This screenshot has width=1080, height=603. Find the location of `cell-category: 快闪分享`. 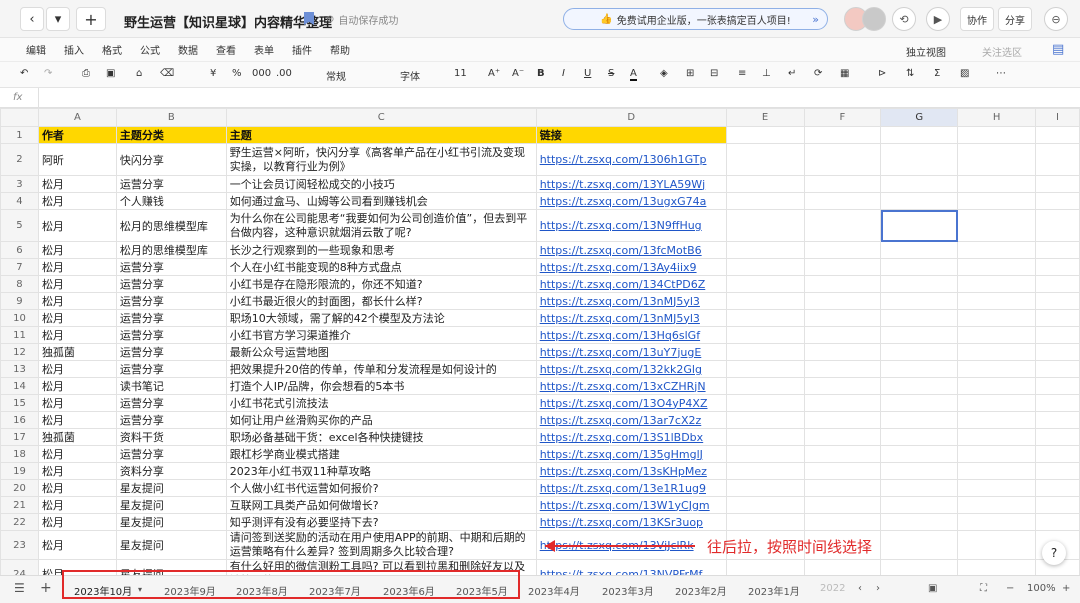

cell-category: 快闪分享 is located at coordinates (171, 159).